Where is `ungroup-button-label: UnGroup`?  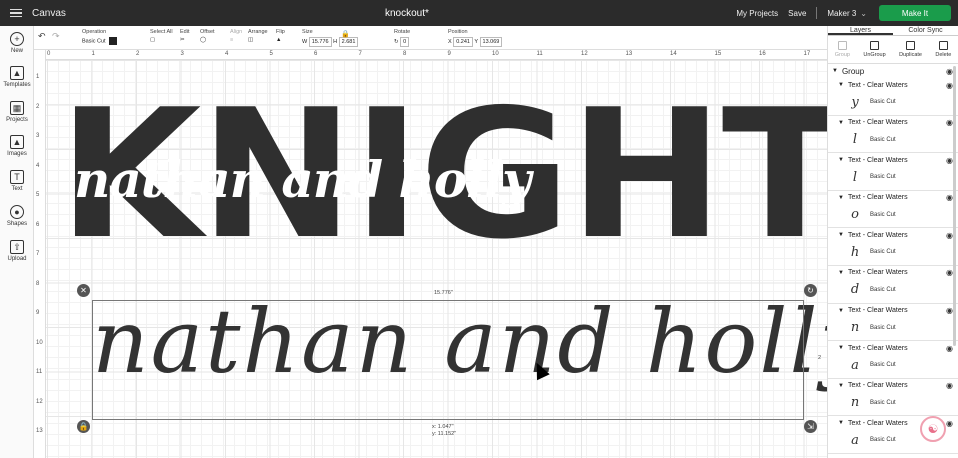
ungroup-button-label: UnGroup is located at coordinates (874, 55).